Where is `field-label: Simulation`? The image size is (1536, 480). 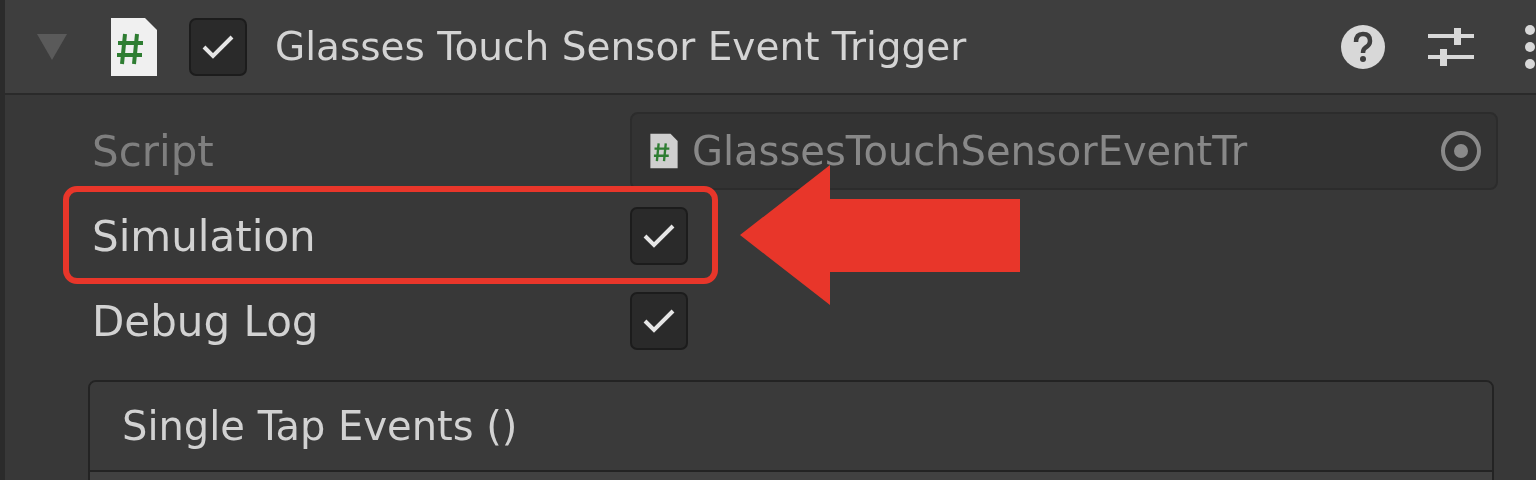
field-label: Simulation is located at coordinates (204, 236).